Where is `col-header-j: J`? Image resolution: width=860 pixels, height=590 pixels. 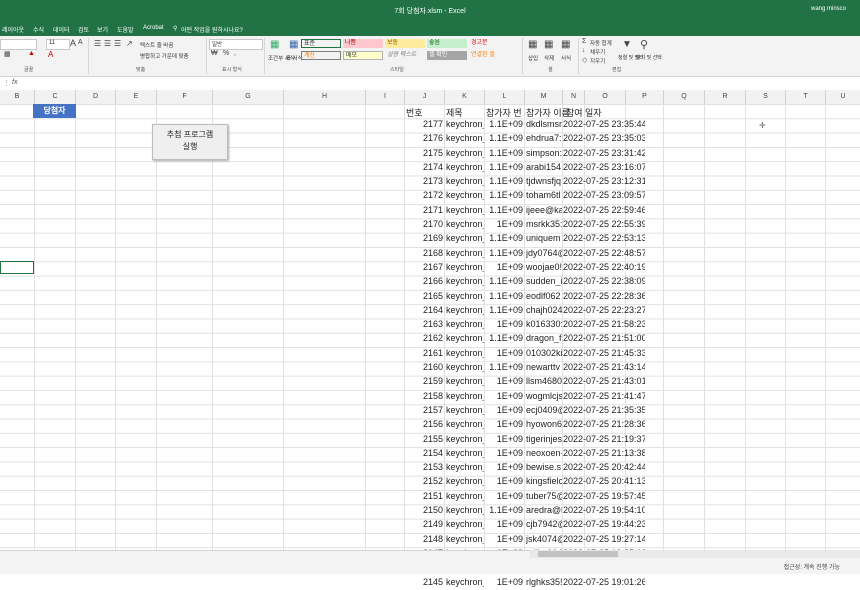
col-header-j: J is located at coordinates (424, 96).